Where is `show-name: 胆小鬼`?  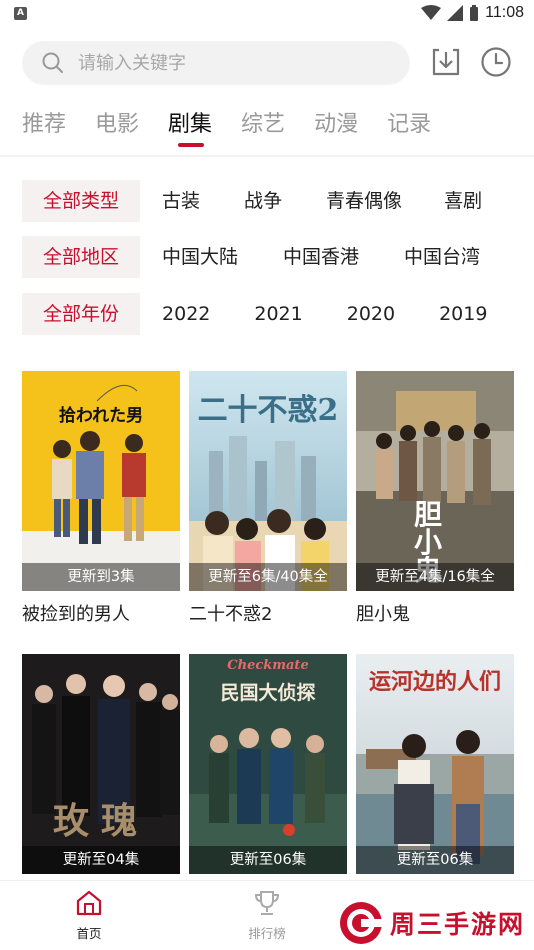 show-name: 胆小鬼 is located at coordinates (383, 614).